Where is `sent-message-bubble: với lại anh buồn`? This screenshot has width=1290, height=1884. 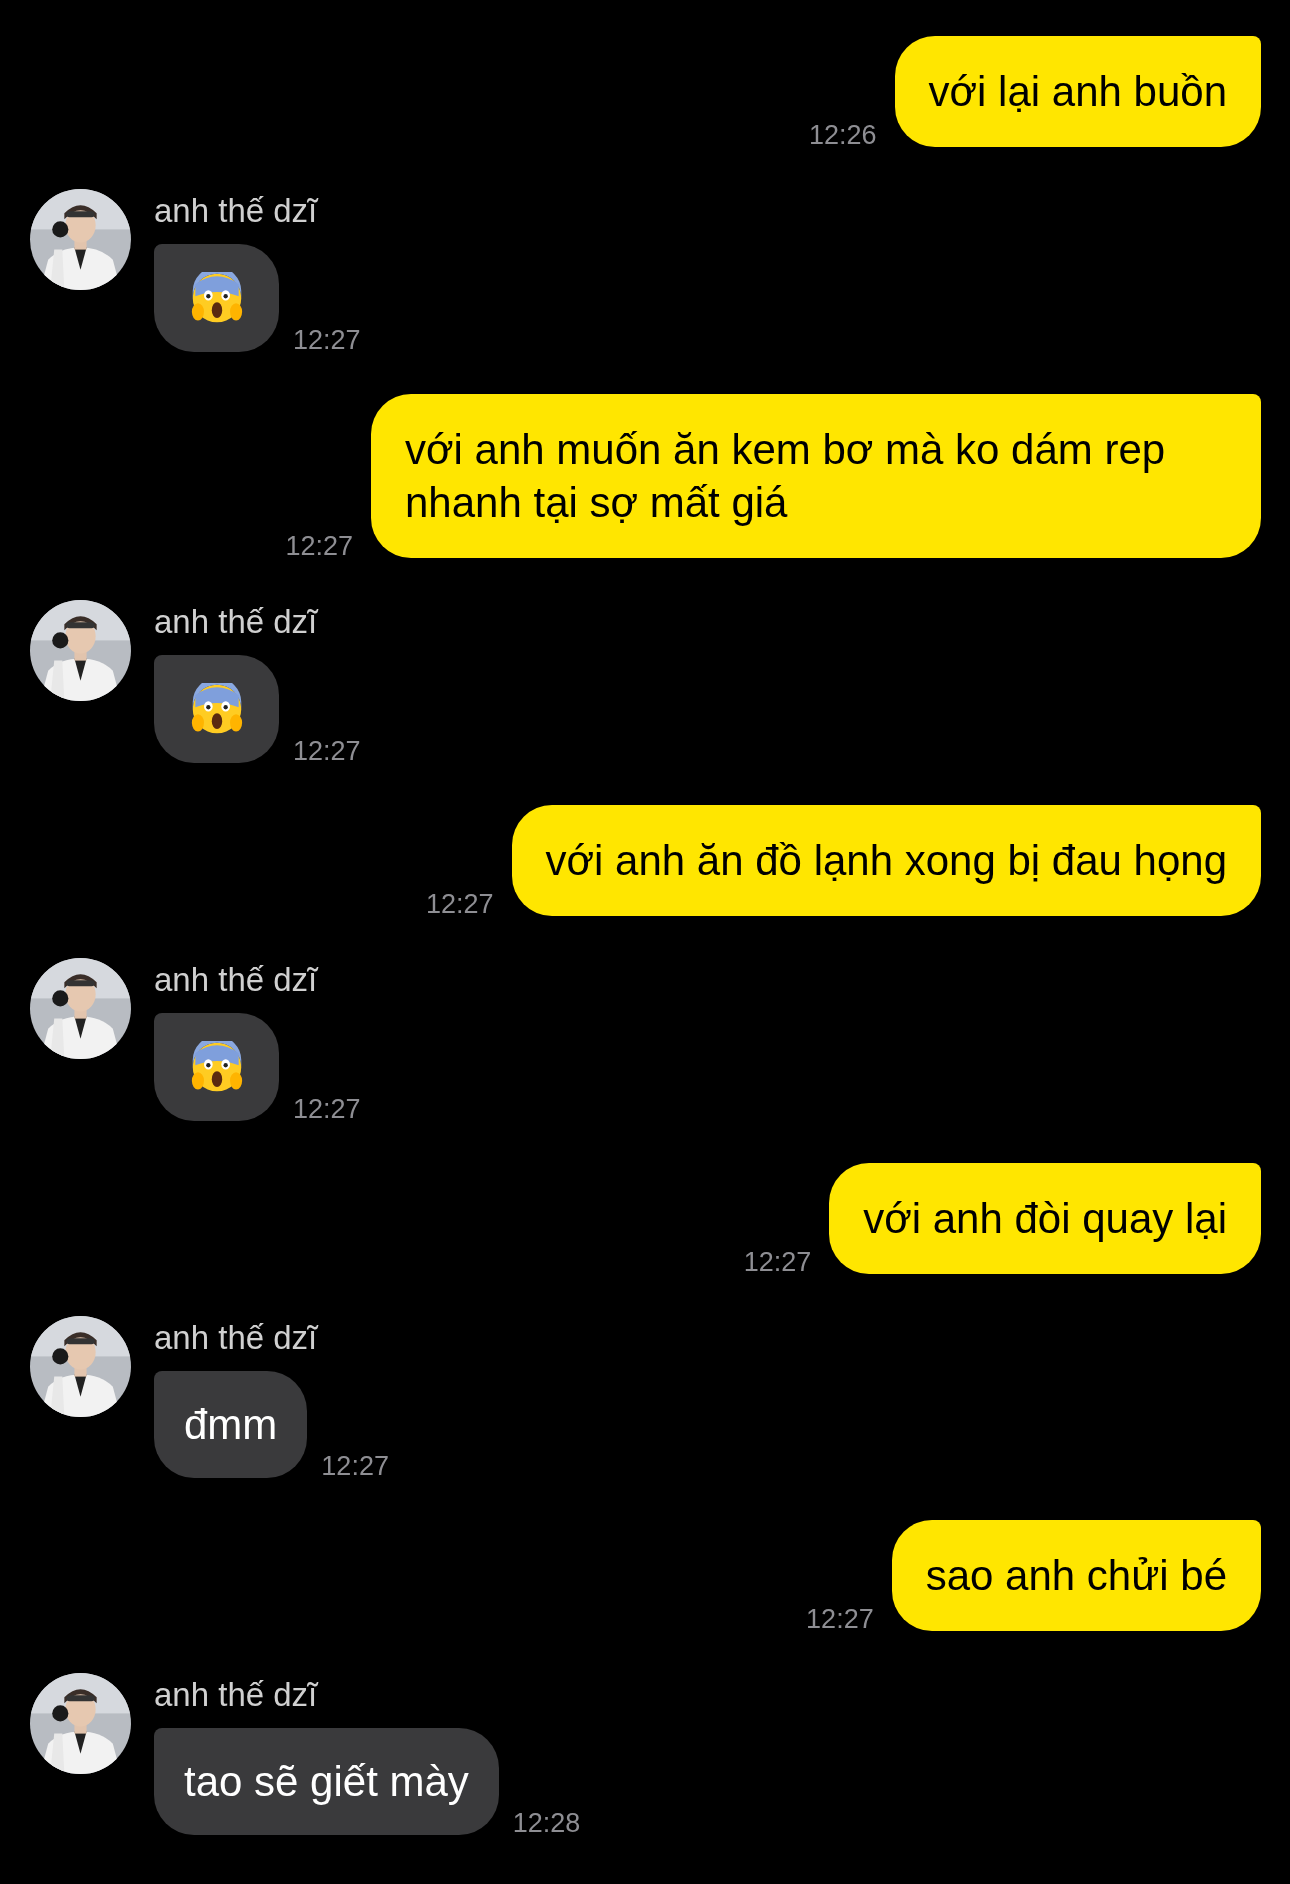 sent-message-bubble: với lại anh buồn is located at coordinates (1077, 91).